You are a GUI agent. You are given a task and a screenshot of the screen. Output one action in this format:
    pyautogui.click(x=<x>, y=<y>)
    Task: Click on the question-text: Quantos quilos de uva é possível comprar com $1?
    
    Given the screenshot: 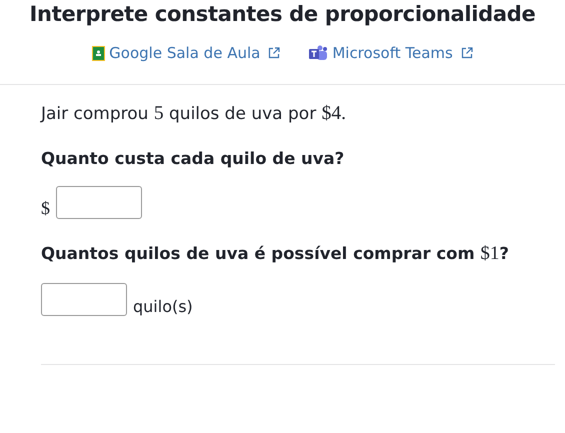 What is the action you would take?
    pyautogui.click(x=275, y=254)
    